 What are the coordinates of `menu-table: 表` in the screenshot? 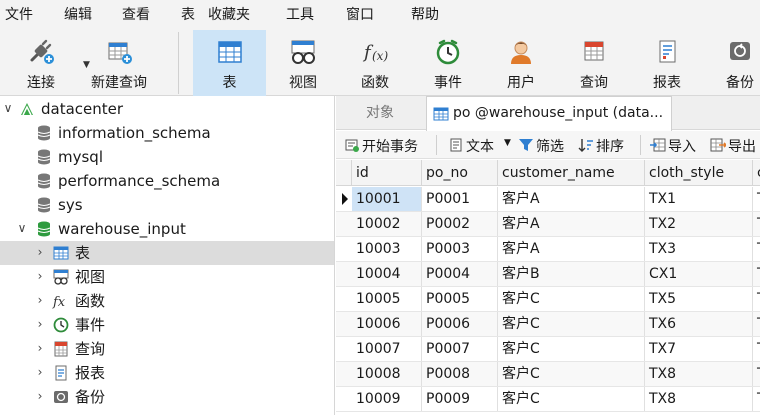 It's located at (188, 15).